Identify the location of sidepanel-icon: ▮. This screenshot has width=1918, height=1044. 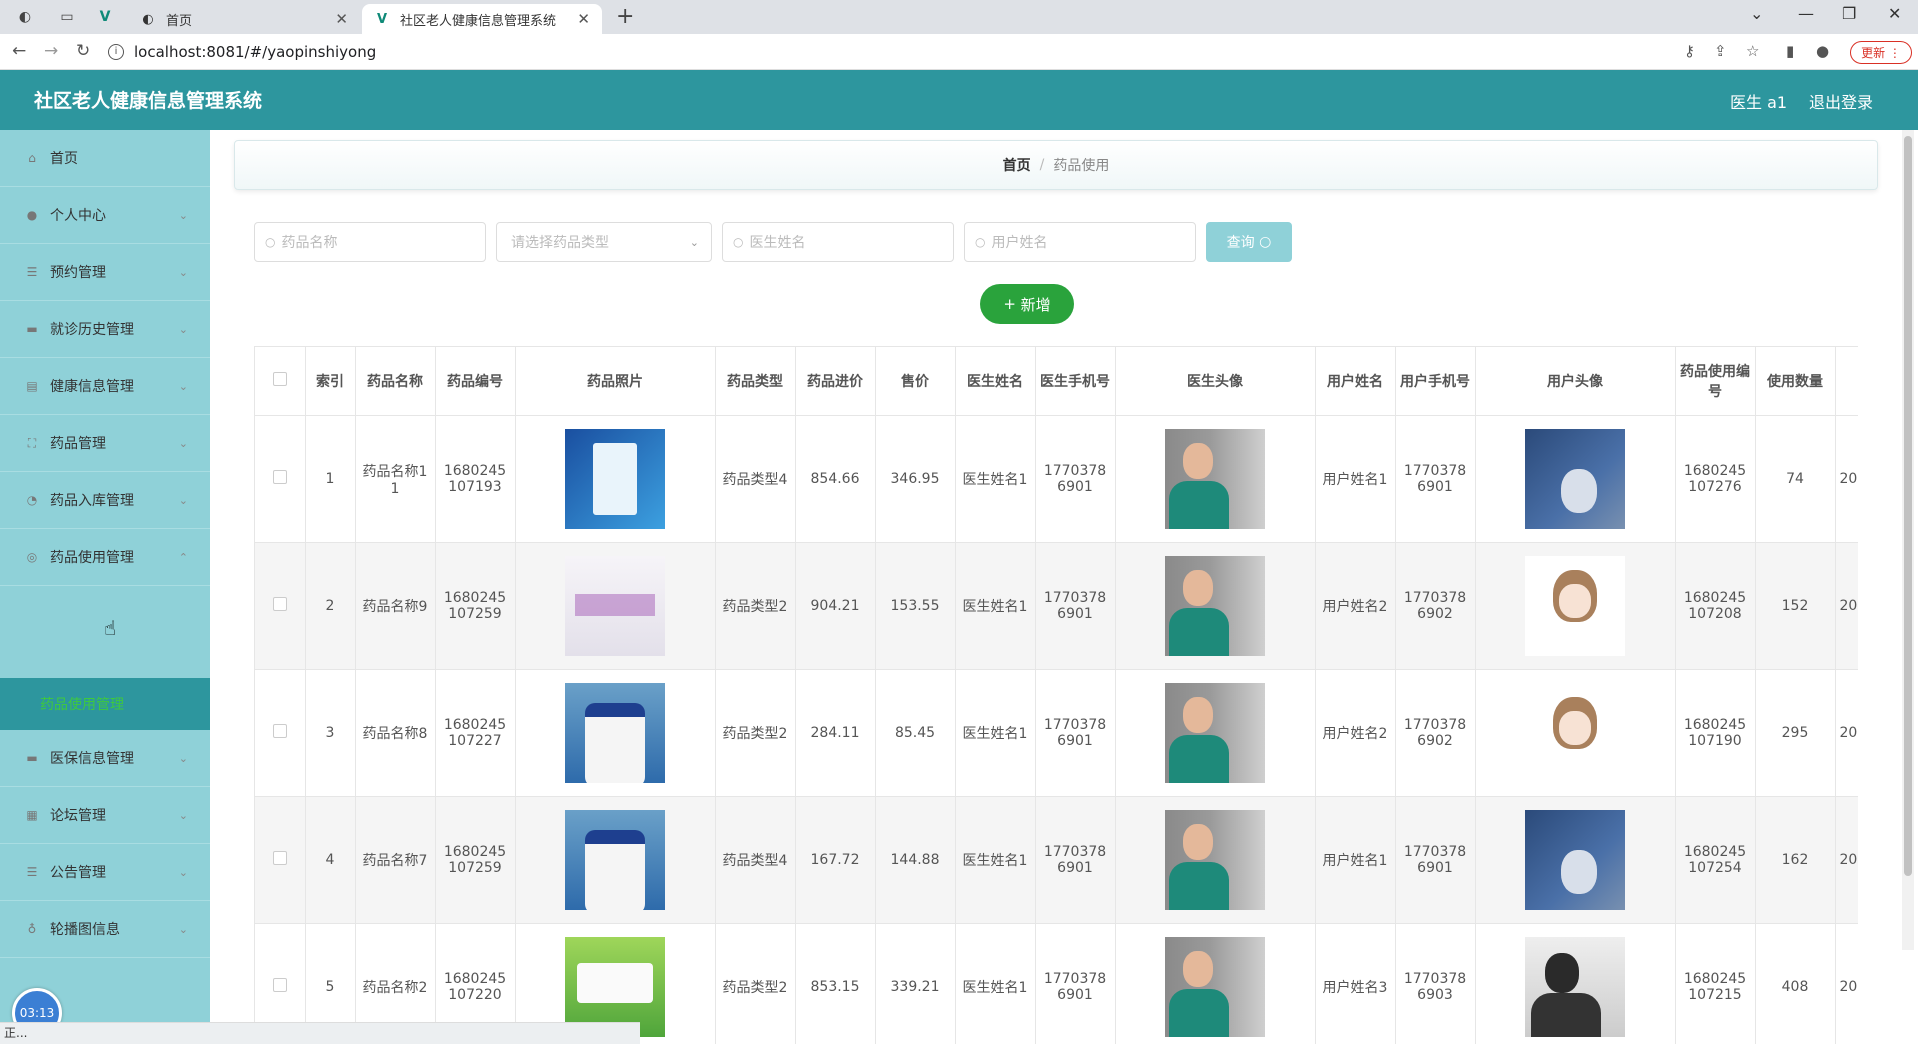
(1790, 51).